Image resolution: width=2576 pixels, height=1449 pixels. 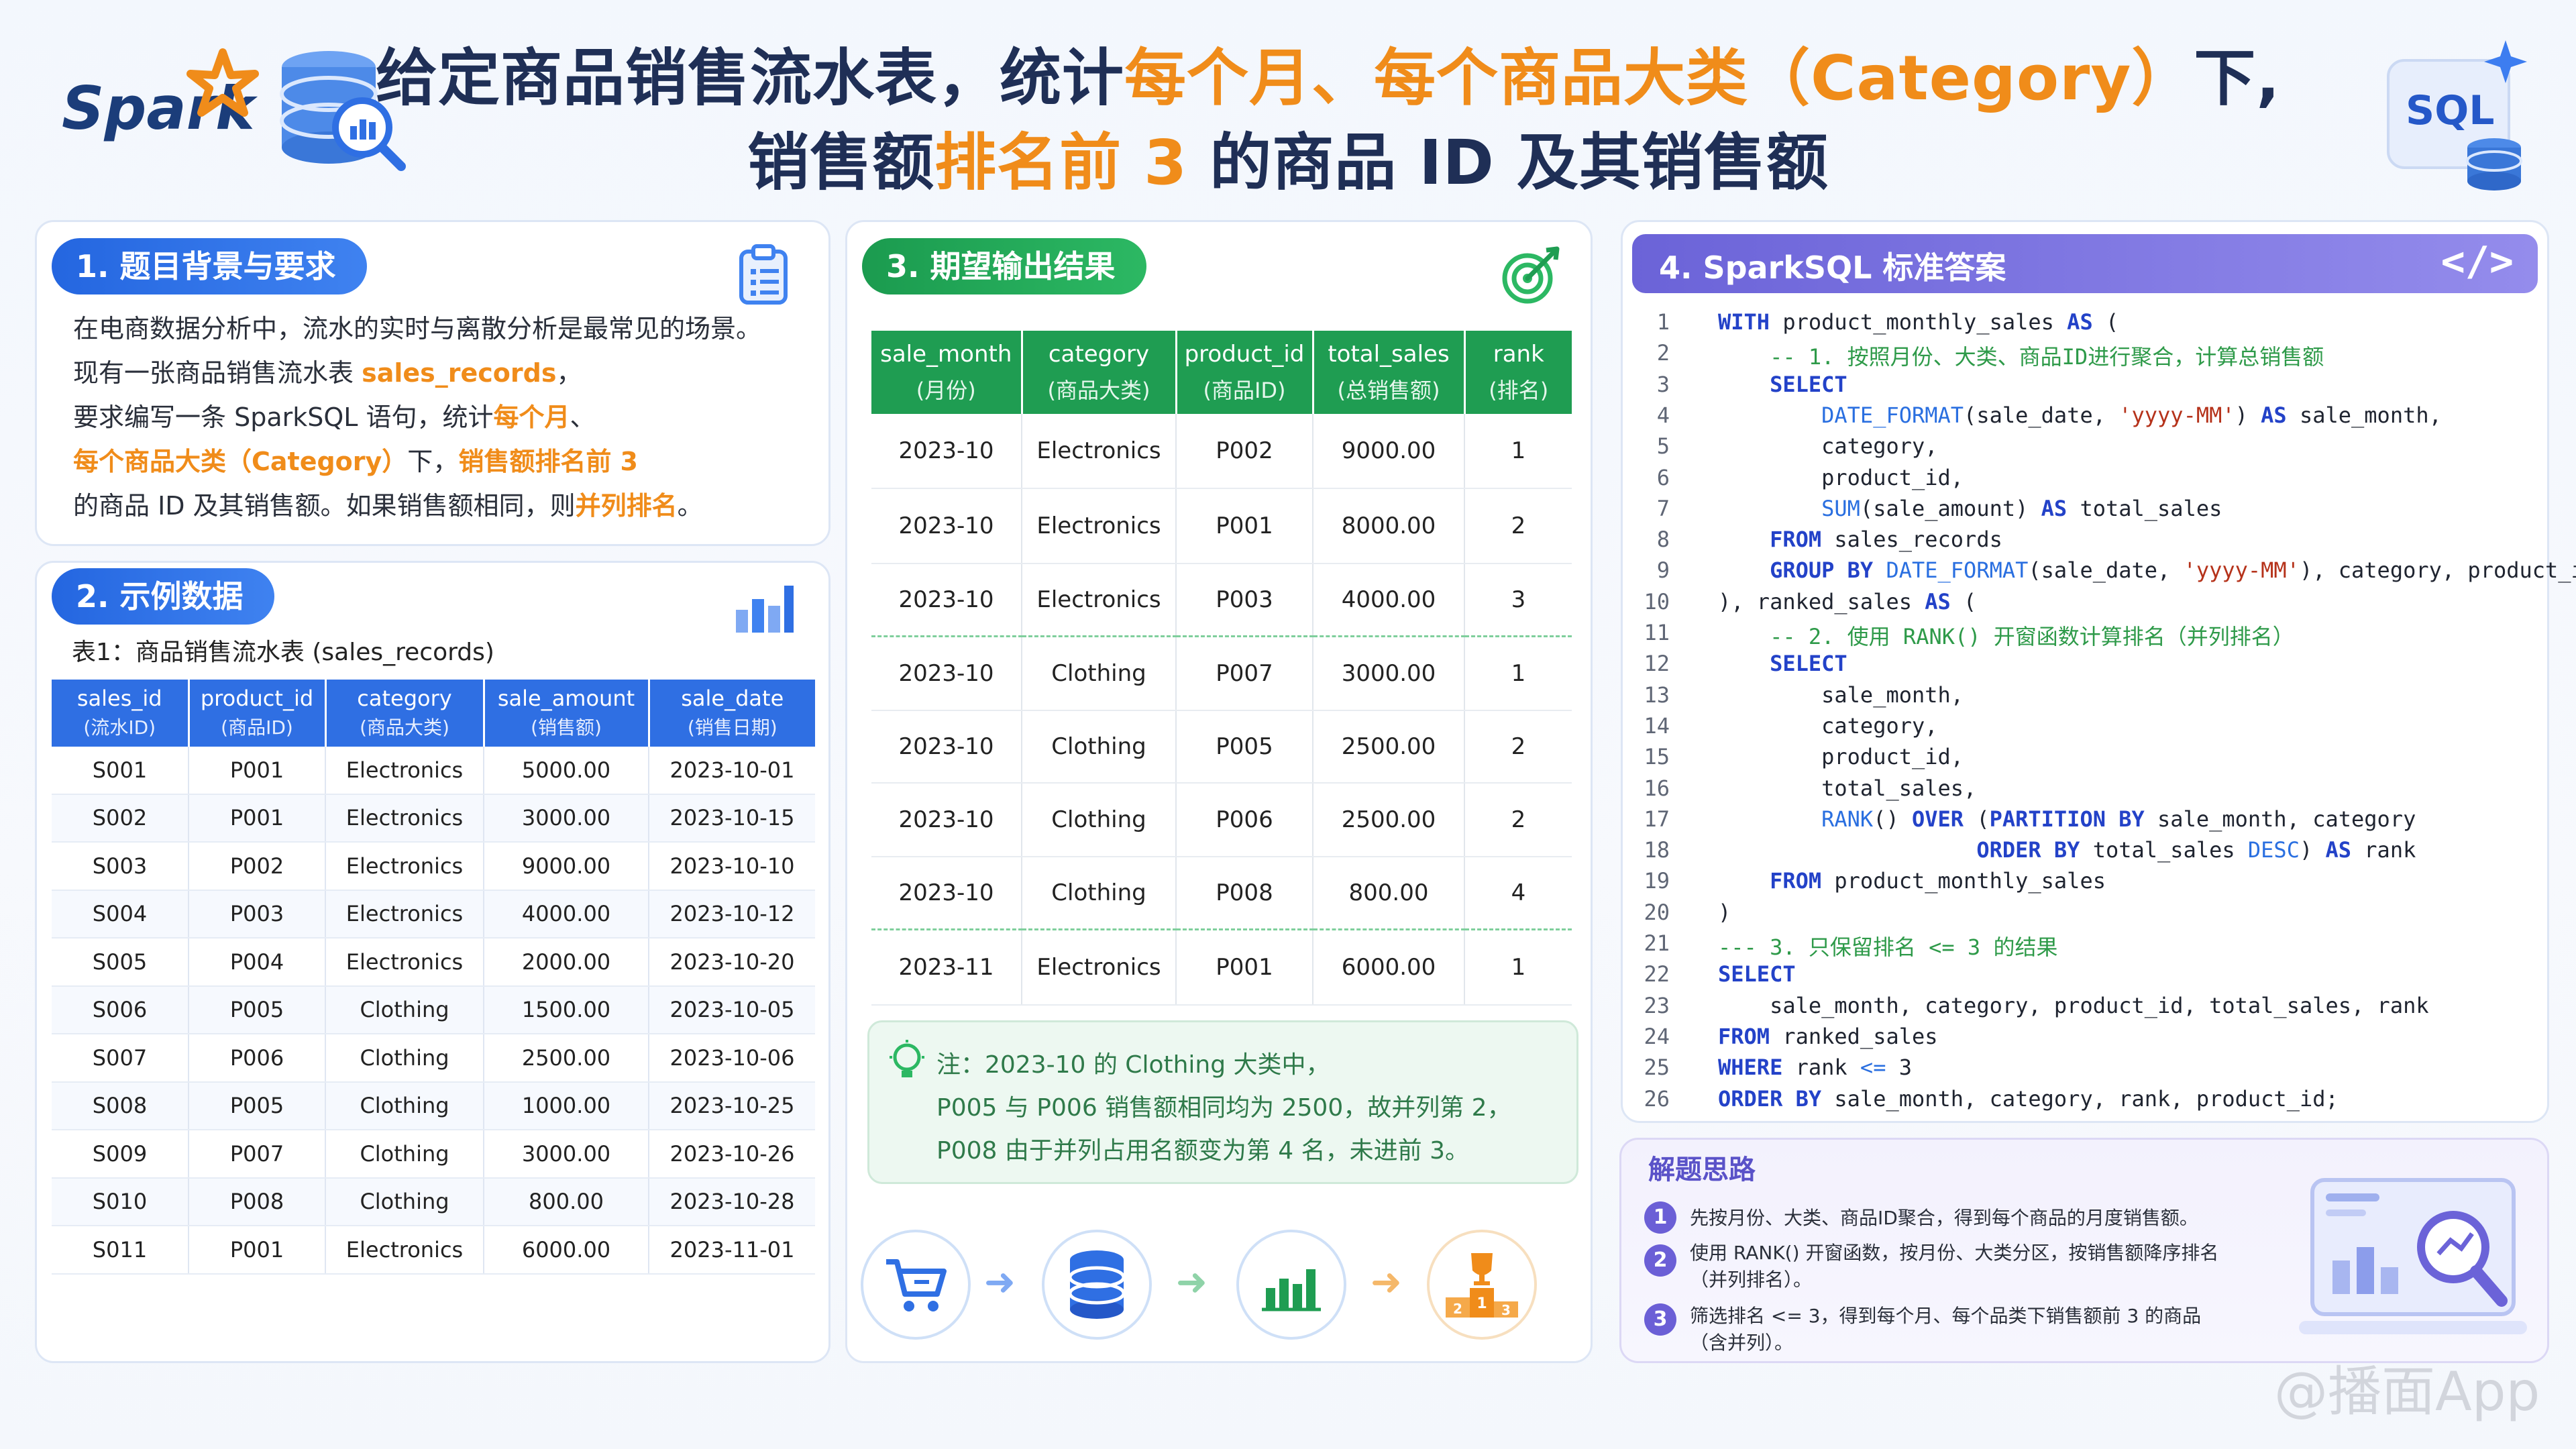 What do you see at coordinates (1657, 943) in the screenshot?
I see `code-line-number: 21` at bounding box center [1657, 943].